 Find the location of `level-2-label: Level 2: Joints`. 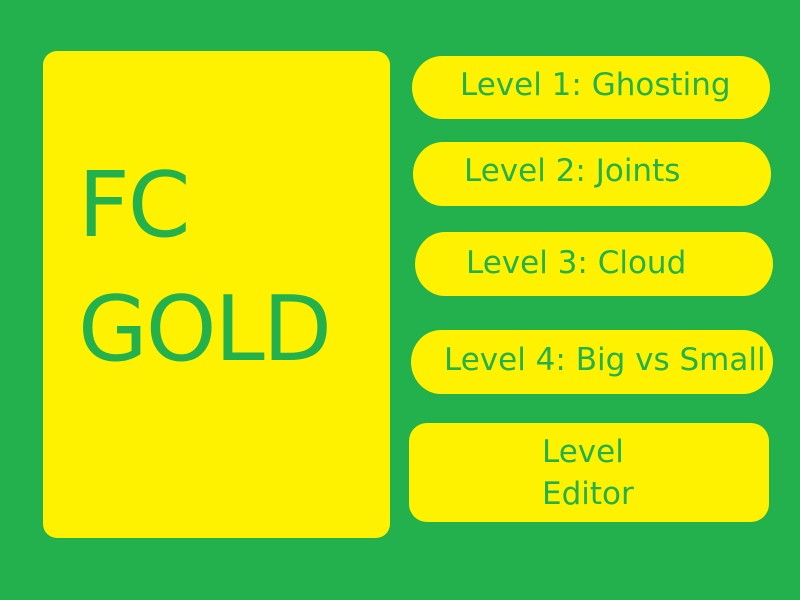

level-2-label: Level 2: Joints is located at coordinates (572, 171).